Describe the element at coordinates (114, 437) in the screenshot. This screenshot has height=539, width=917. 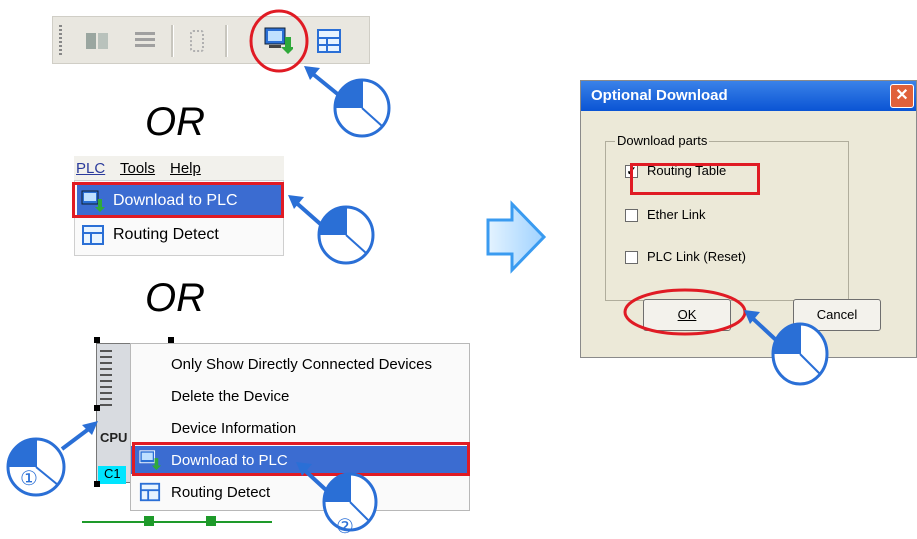
I see `device-label-cpu: CPU` at that location.